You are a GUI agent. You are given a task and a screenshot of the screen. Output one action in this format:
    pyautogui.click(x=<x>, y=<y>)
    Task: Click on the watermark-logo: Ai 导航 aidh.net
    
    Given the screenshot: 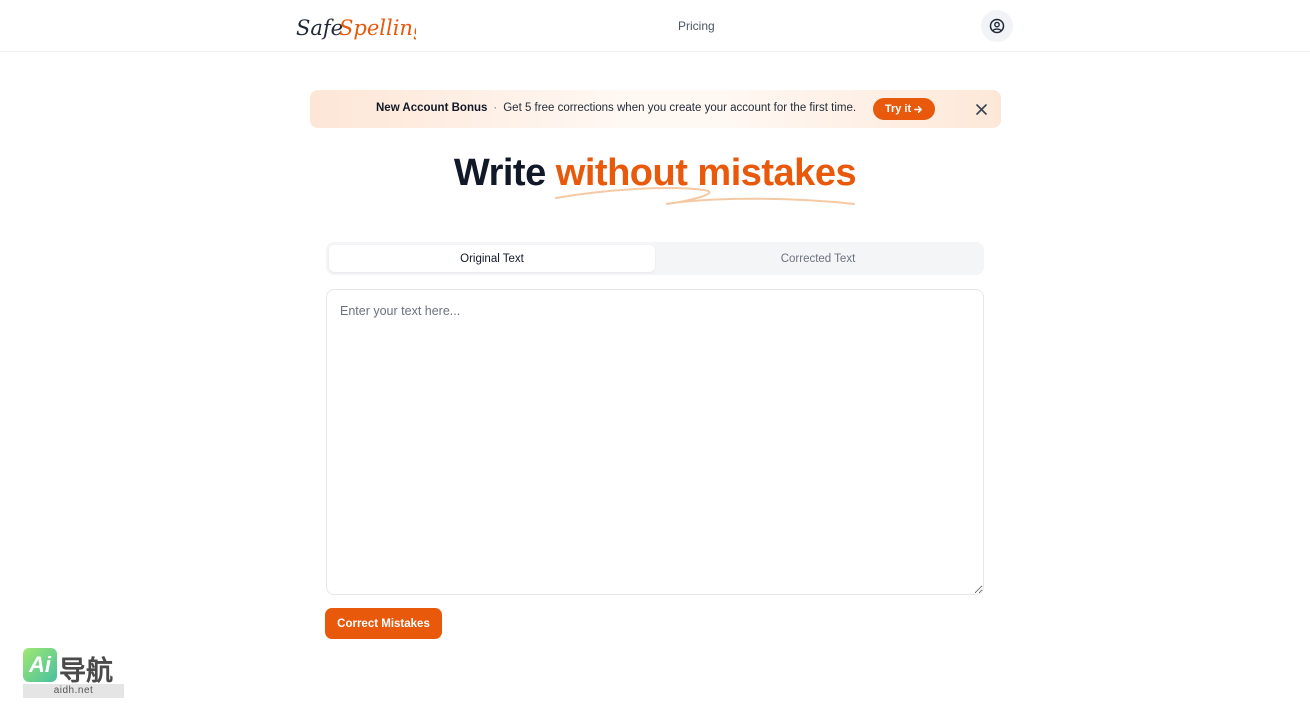 What is the action you would take?
    pyautogui.click(x=73, y=674)
    